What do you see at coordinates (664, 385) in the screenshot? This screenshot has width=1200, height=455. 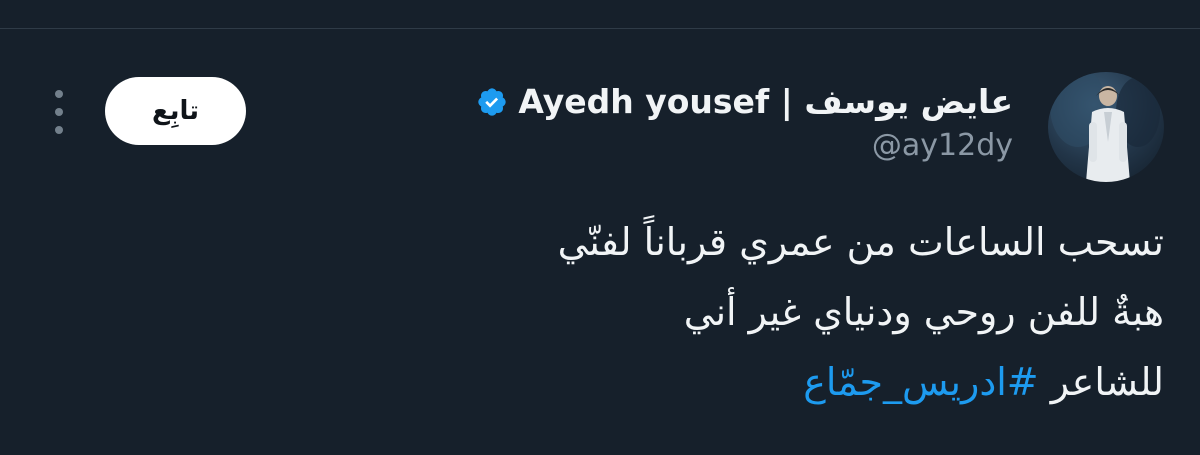 I see `tweet-line-3: للشاعر #ادريس_جمّاع` at bounding box center [664, 385].